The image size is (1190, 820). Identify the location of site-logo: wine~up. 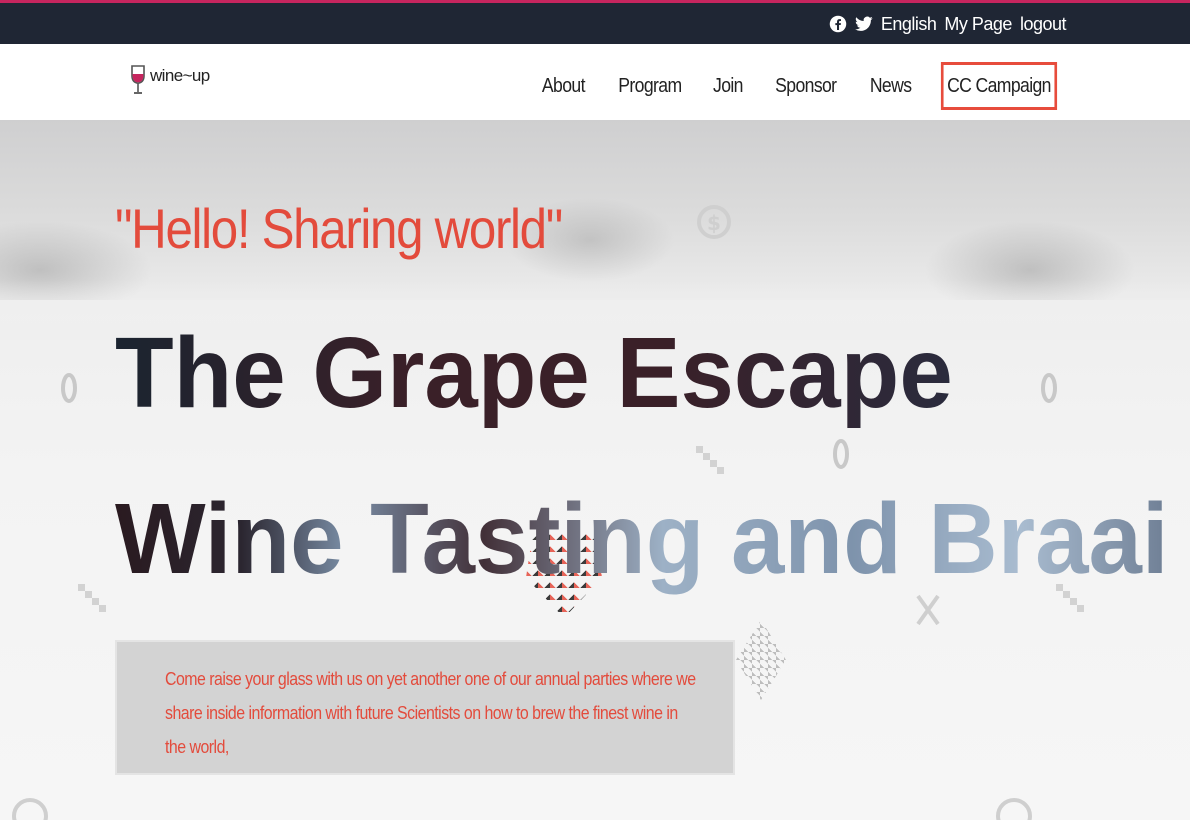
(170, 82).